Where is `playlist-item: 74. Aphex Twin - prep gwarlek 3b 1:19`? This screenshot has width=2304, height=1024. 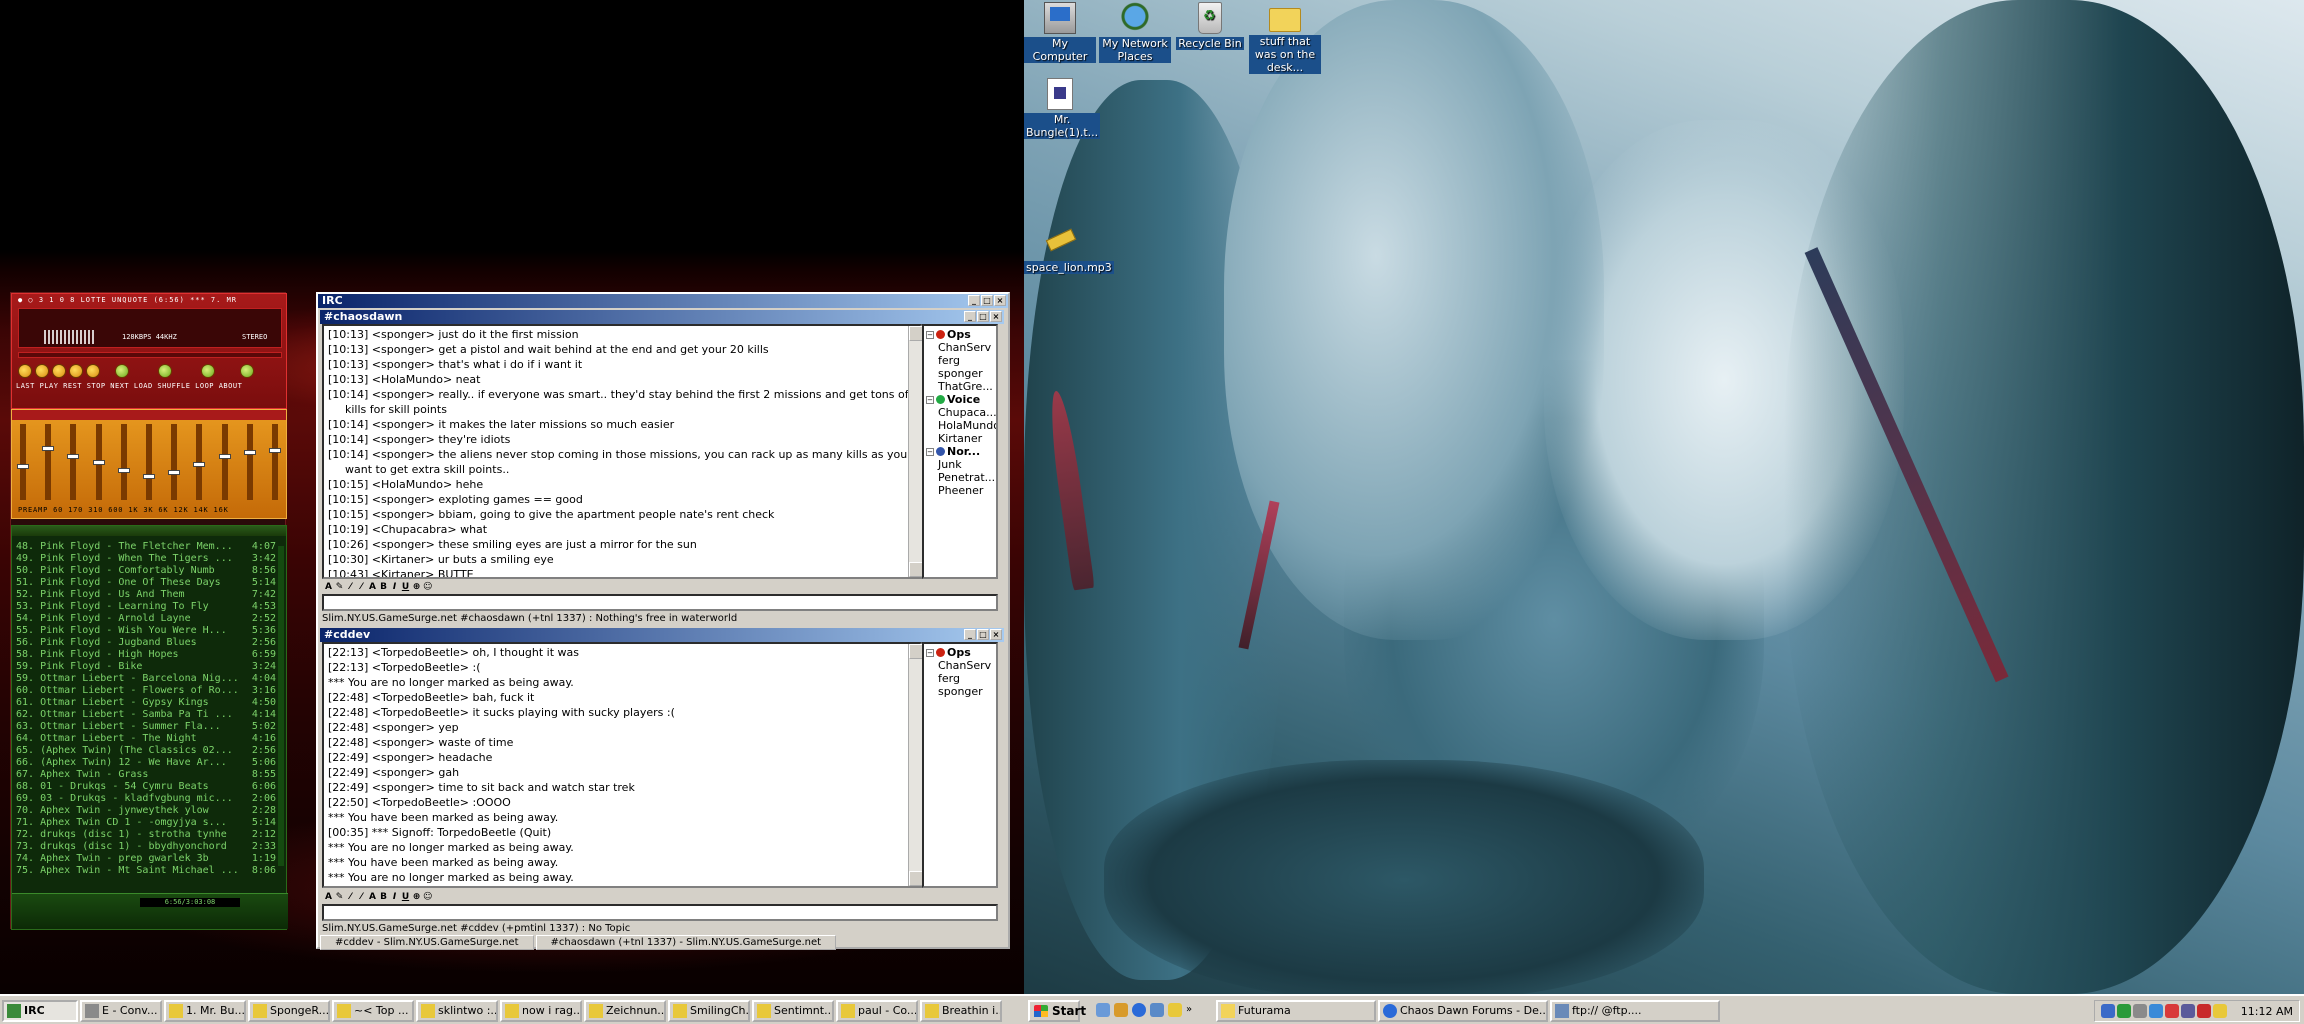 playlist-item: 74. Aphex Twin - prep gwarlek 3b 1:19 is located at coordinates (146, 859).